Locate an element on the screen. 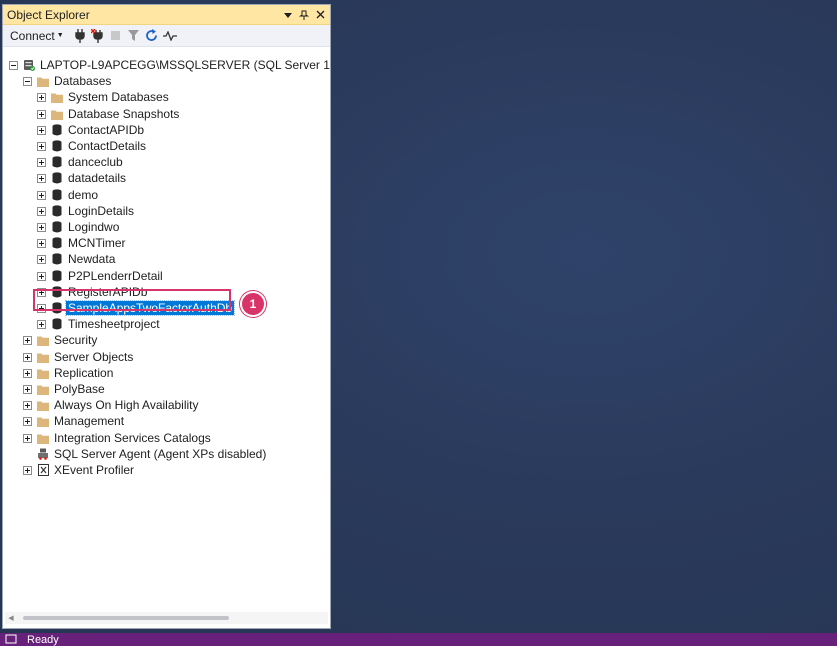 This screenshot has width=837, height=646. tree-node-logindwo: Logindwo is located at coordinates (79, 227).